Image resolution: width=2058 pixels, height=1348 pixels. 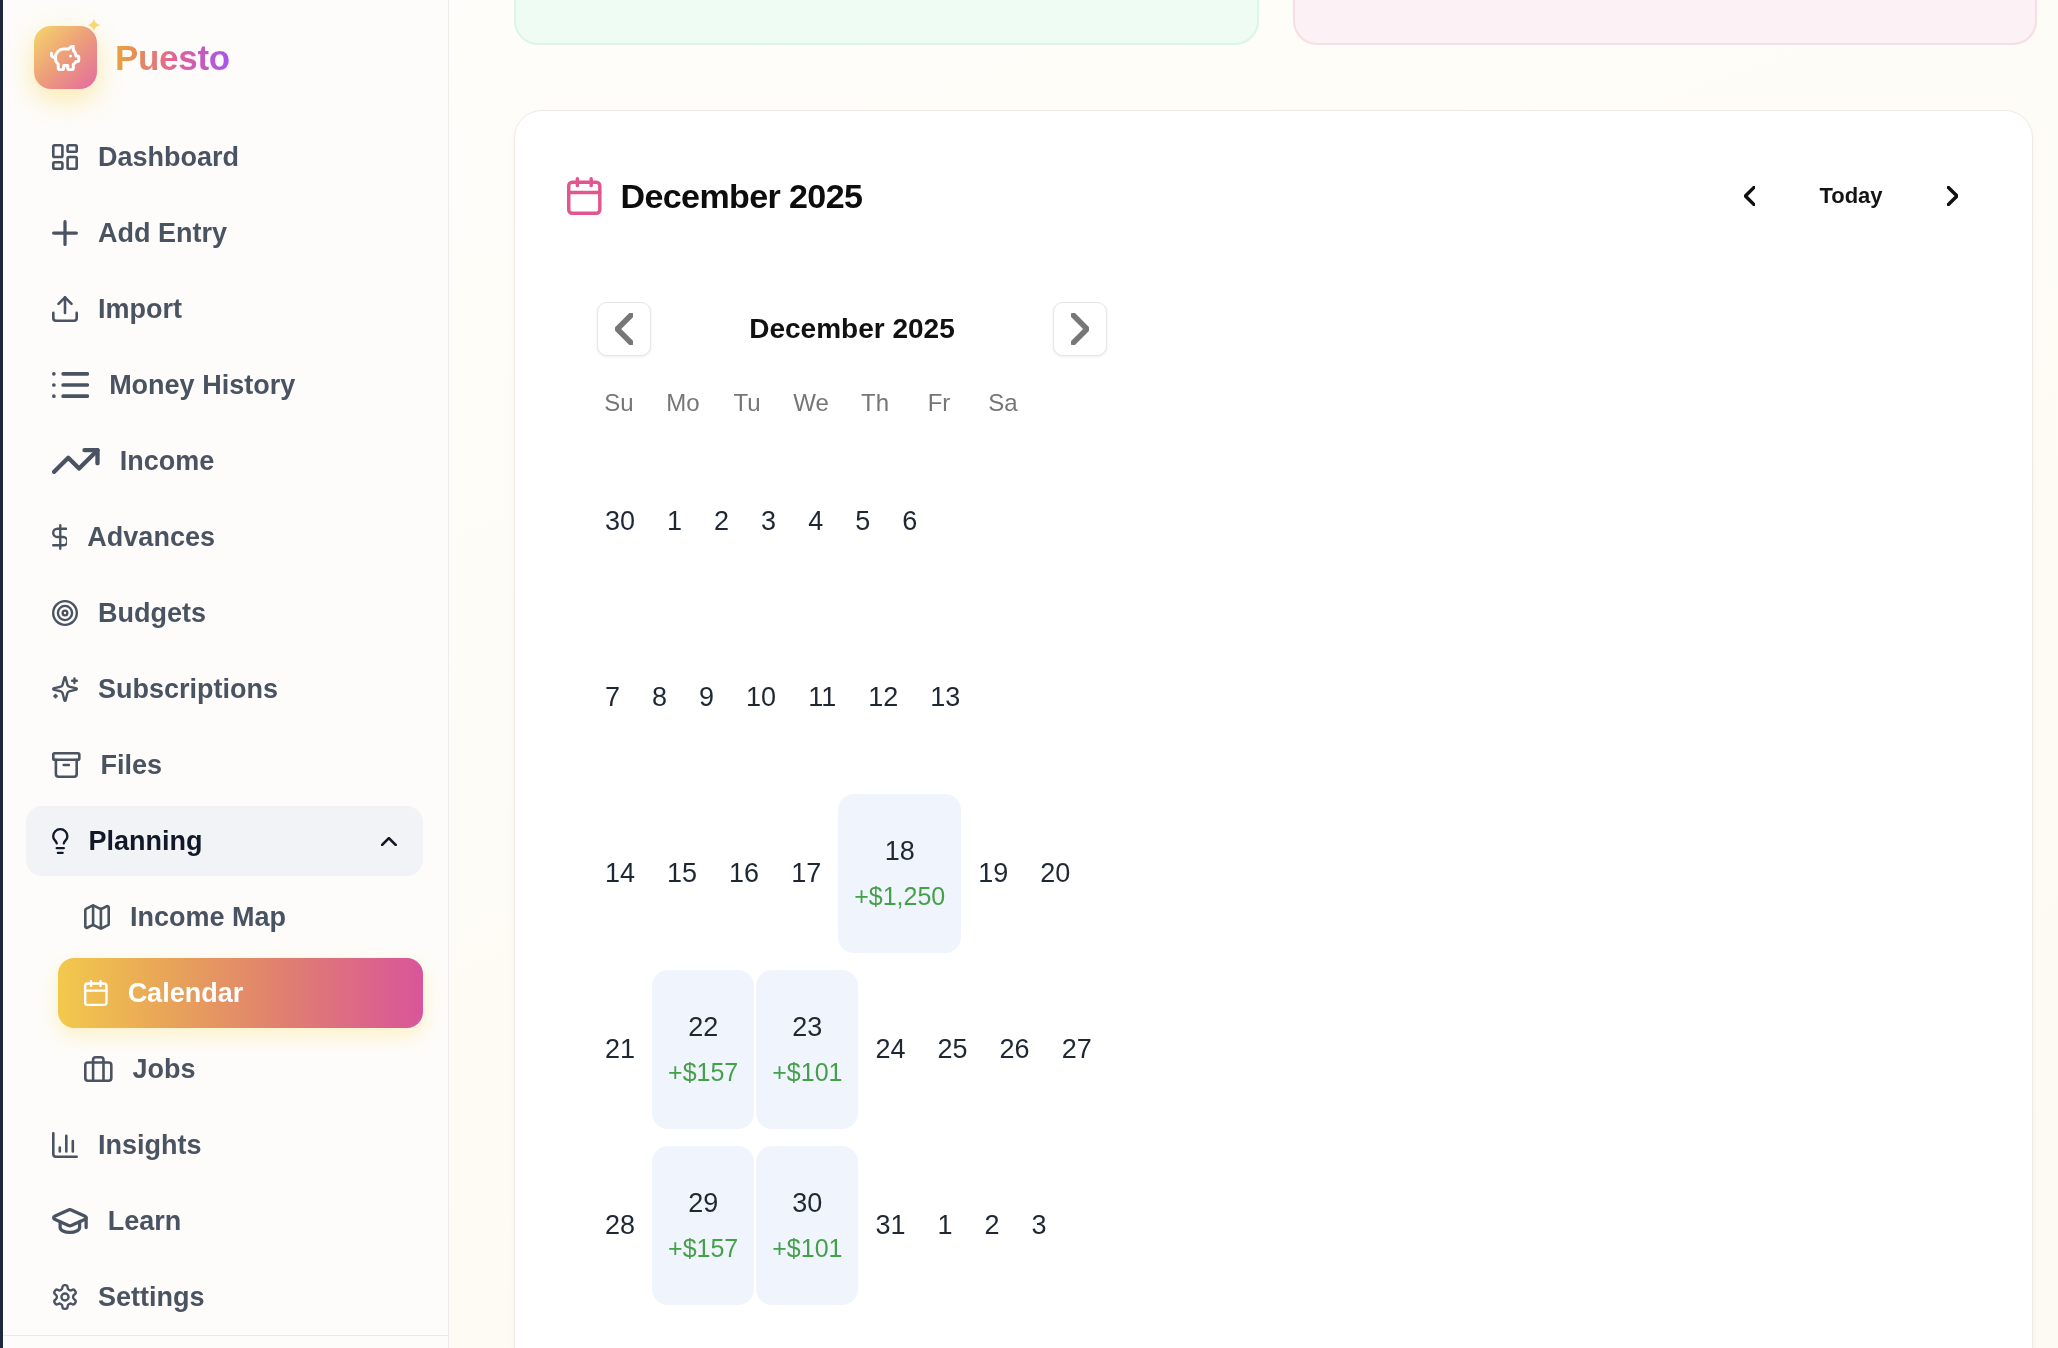 I want to click on briefcase-icon, so click(x=98, y=1069).